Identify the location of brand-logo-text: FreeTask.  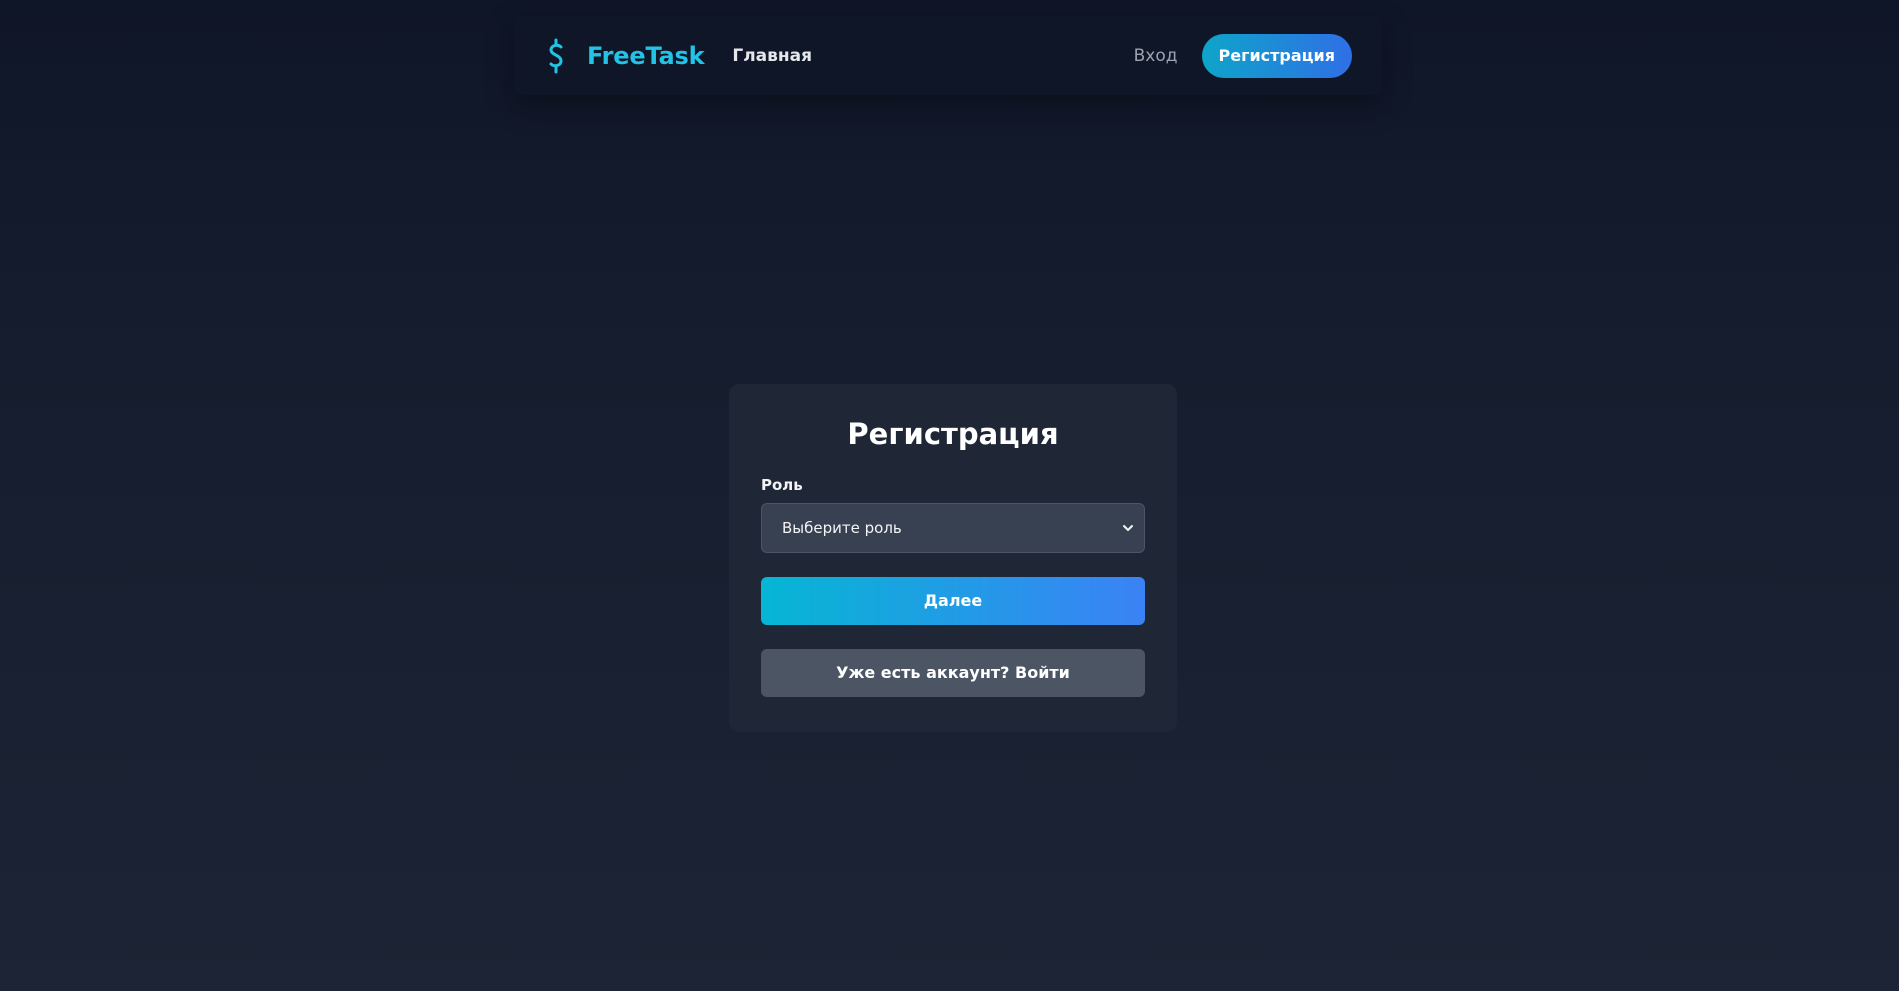
(646, 56).